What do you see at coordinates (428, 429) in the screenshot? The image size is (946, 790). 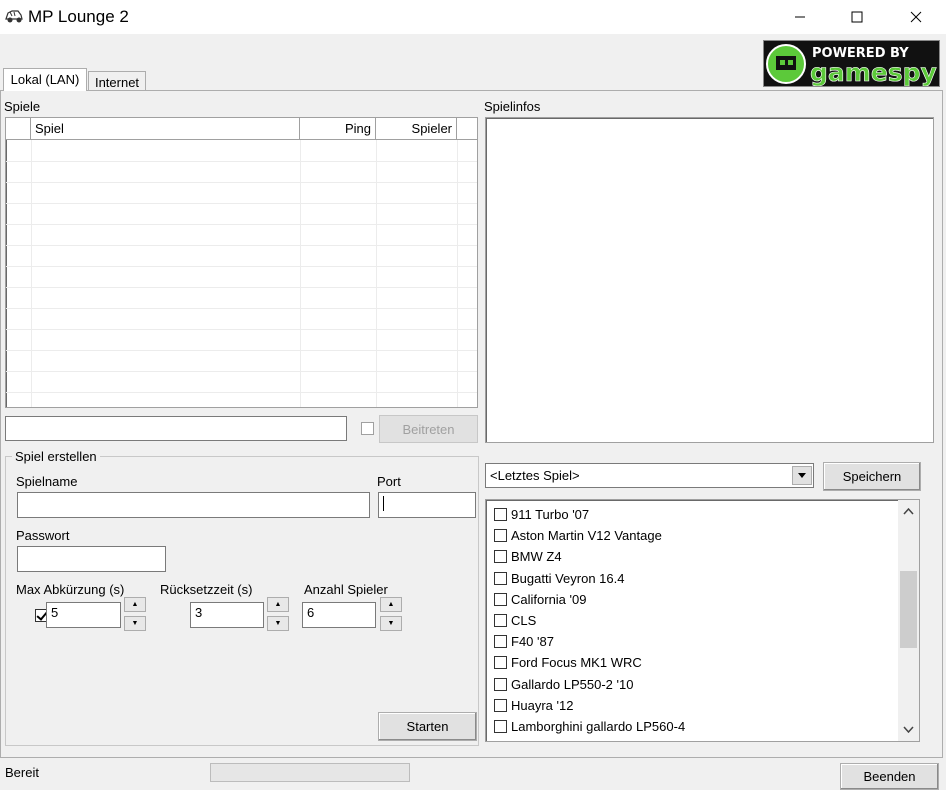 I see `join-button: Beitreten` at bounding box center [428, 429].